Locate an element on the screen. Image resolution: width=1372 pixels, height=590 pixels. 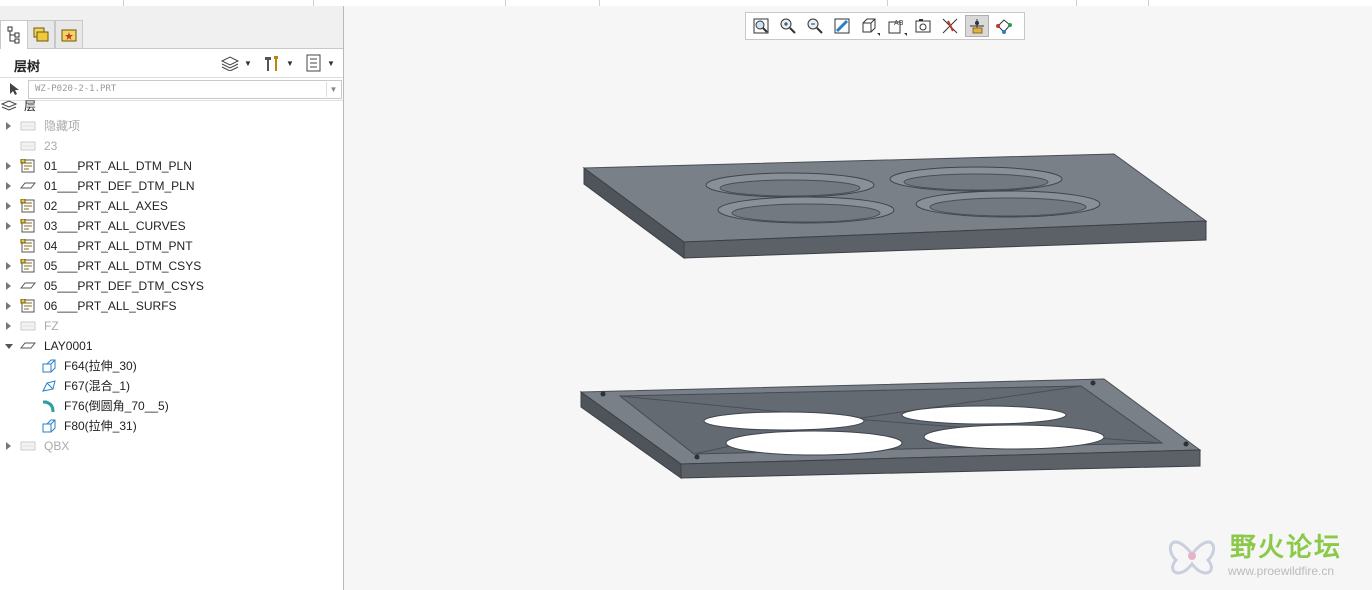
tree-layer-item: 01___PRT_ALL_DTM_PLN is located at coordinates (171, 166).